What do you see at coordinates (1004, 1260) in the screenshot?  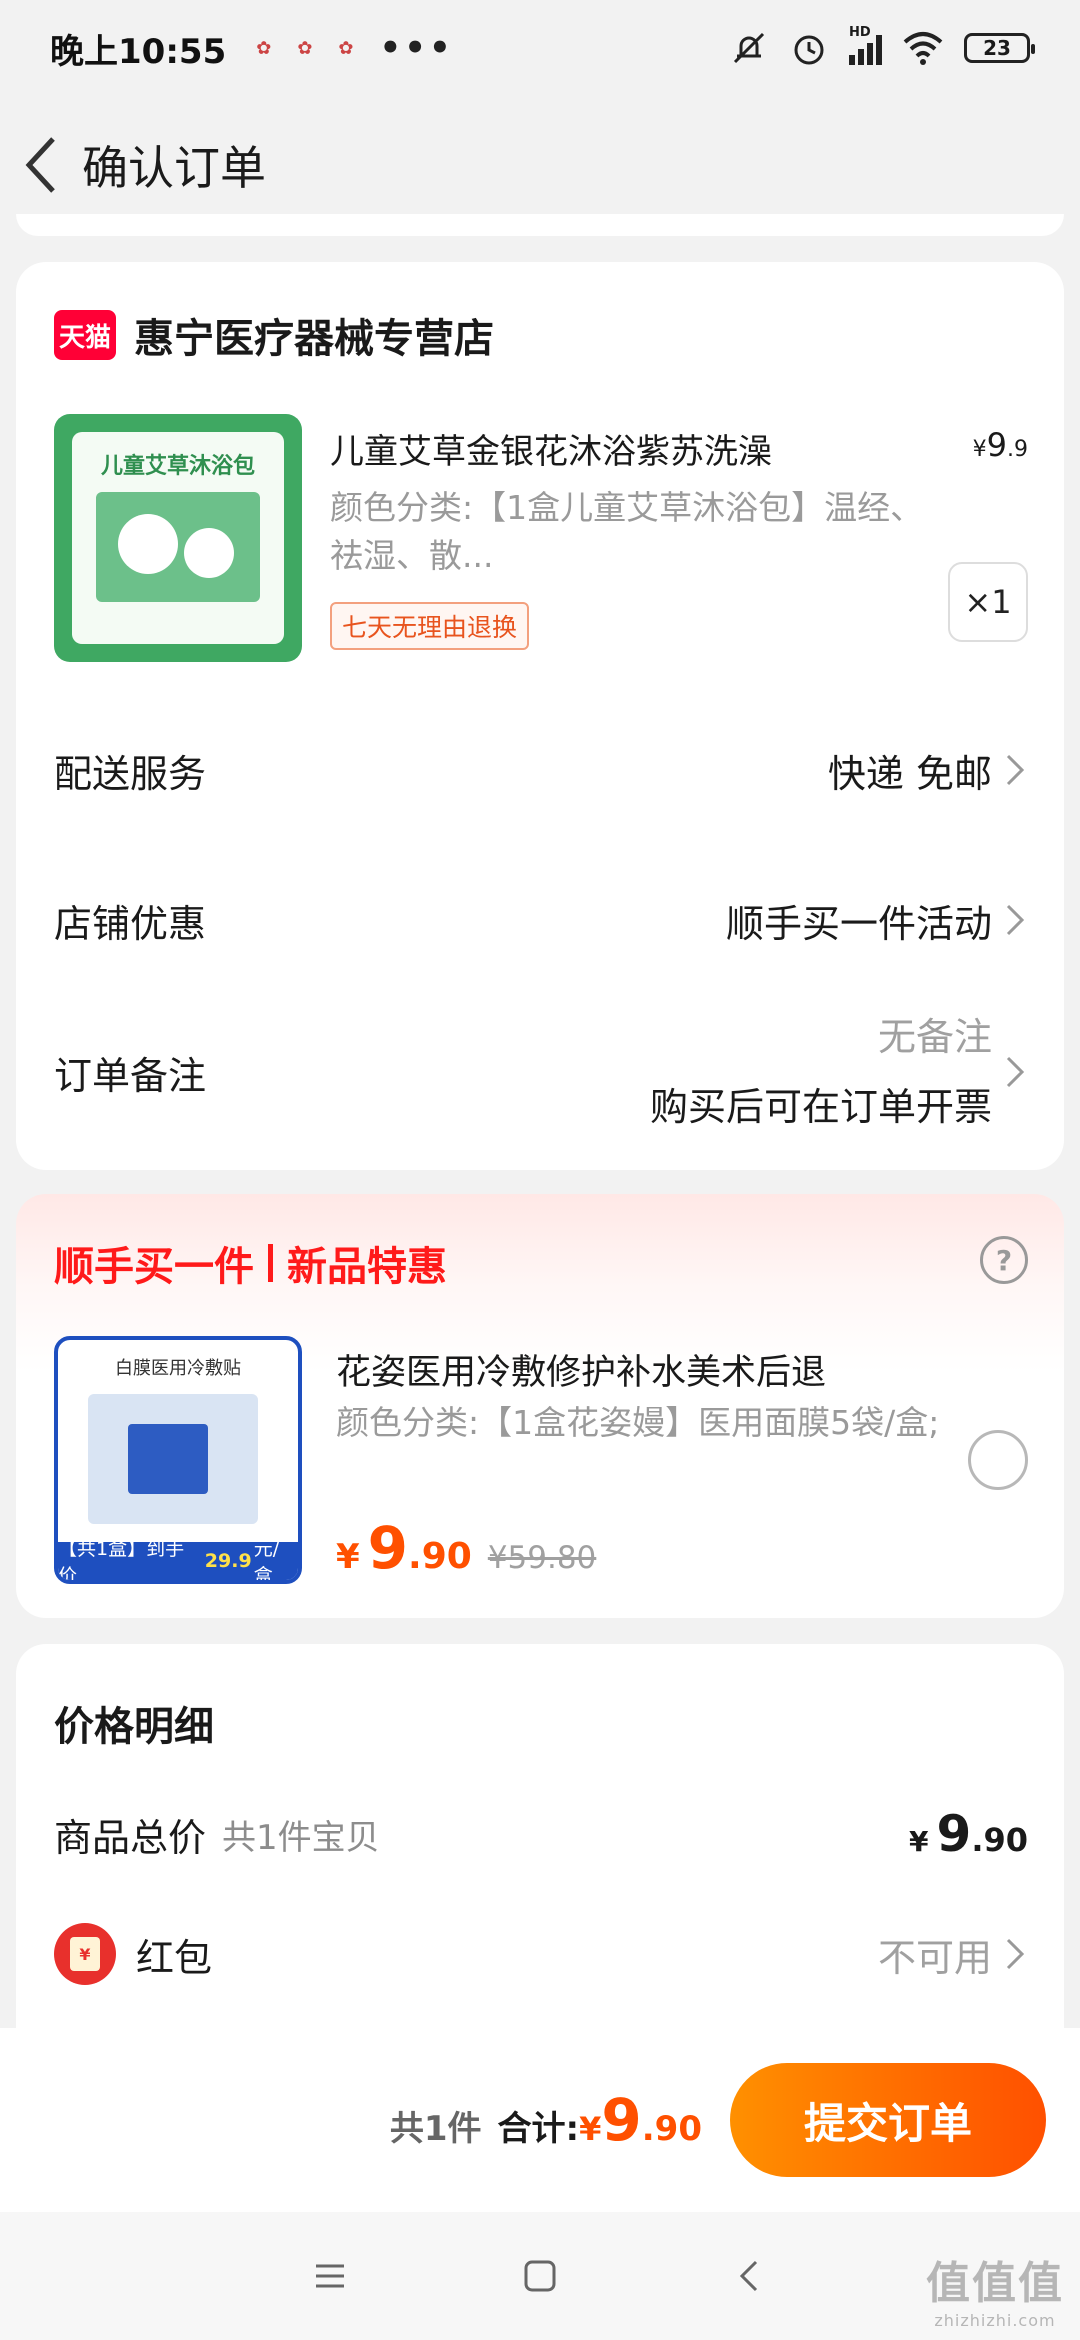 I see `help-icon: ?` at bounding box center [1004, 1260].